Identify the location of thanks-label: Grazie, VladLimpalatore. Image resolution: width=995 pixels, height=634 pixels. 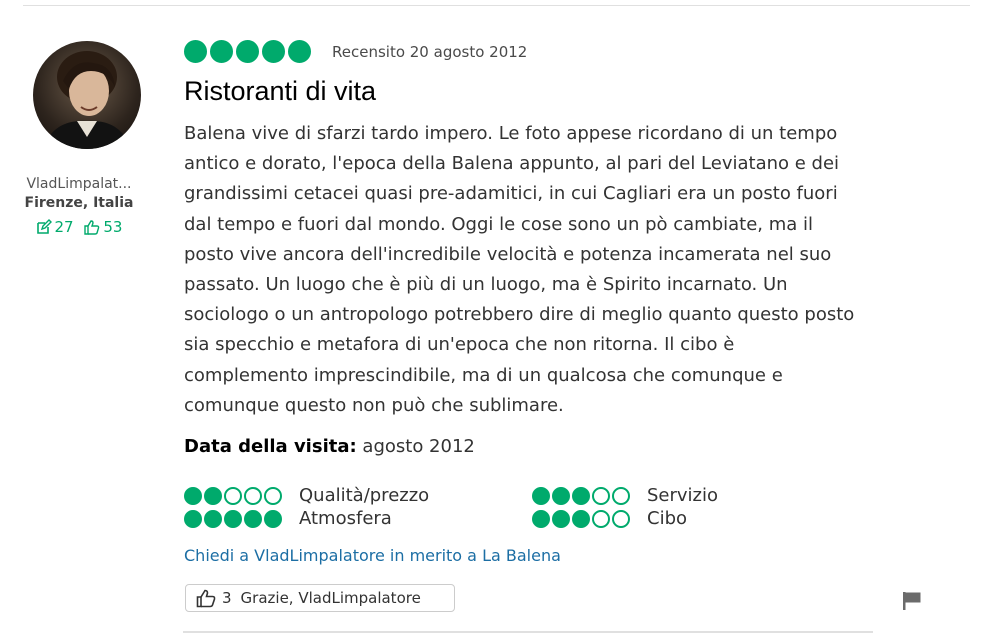
(330, 598).